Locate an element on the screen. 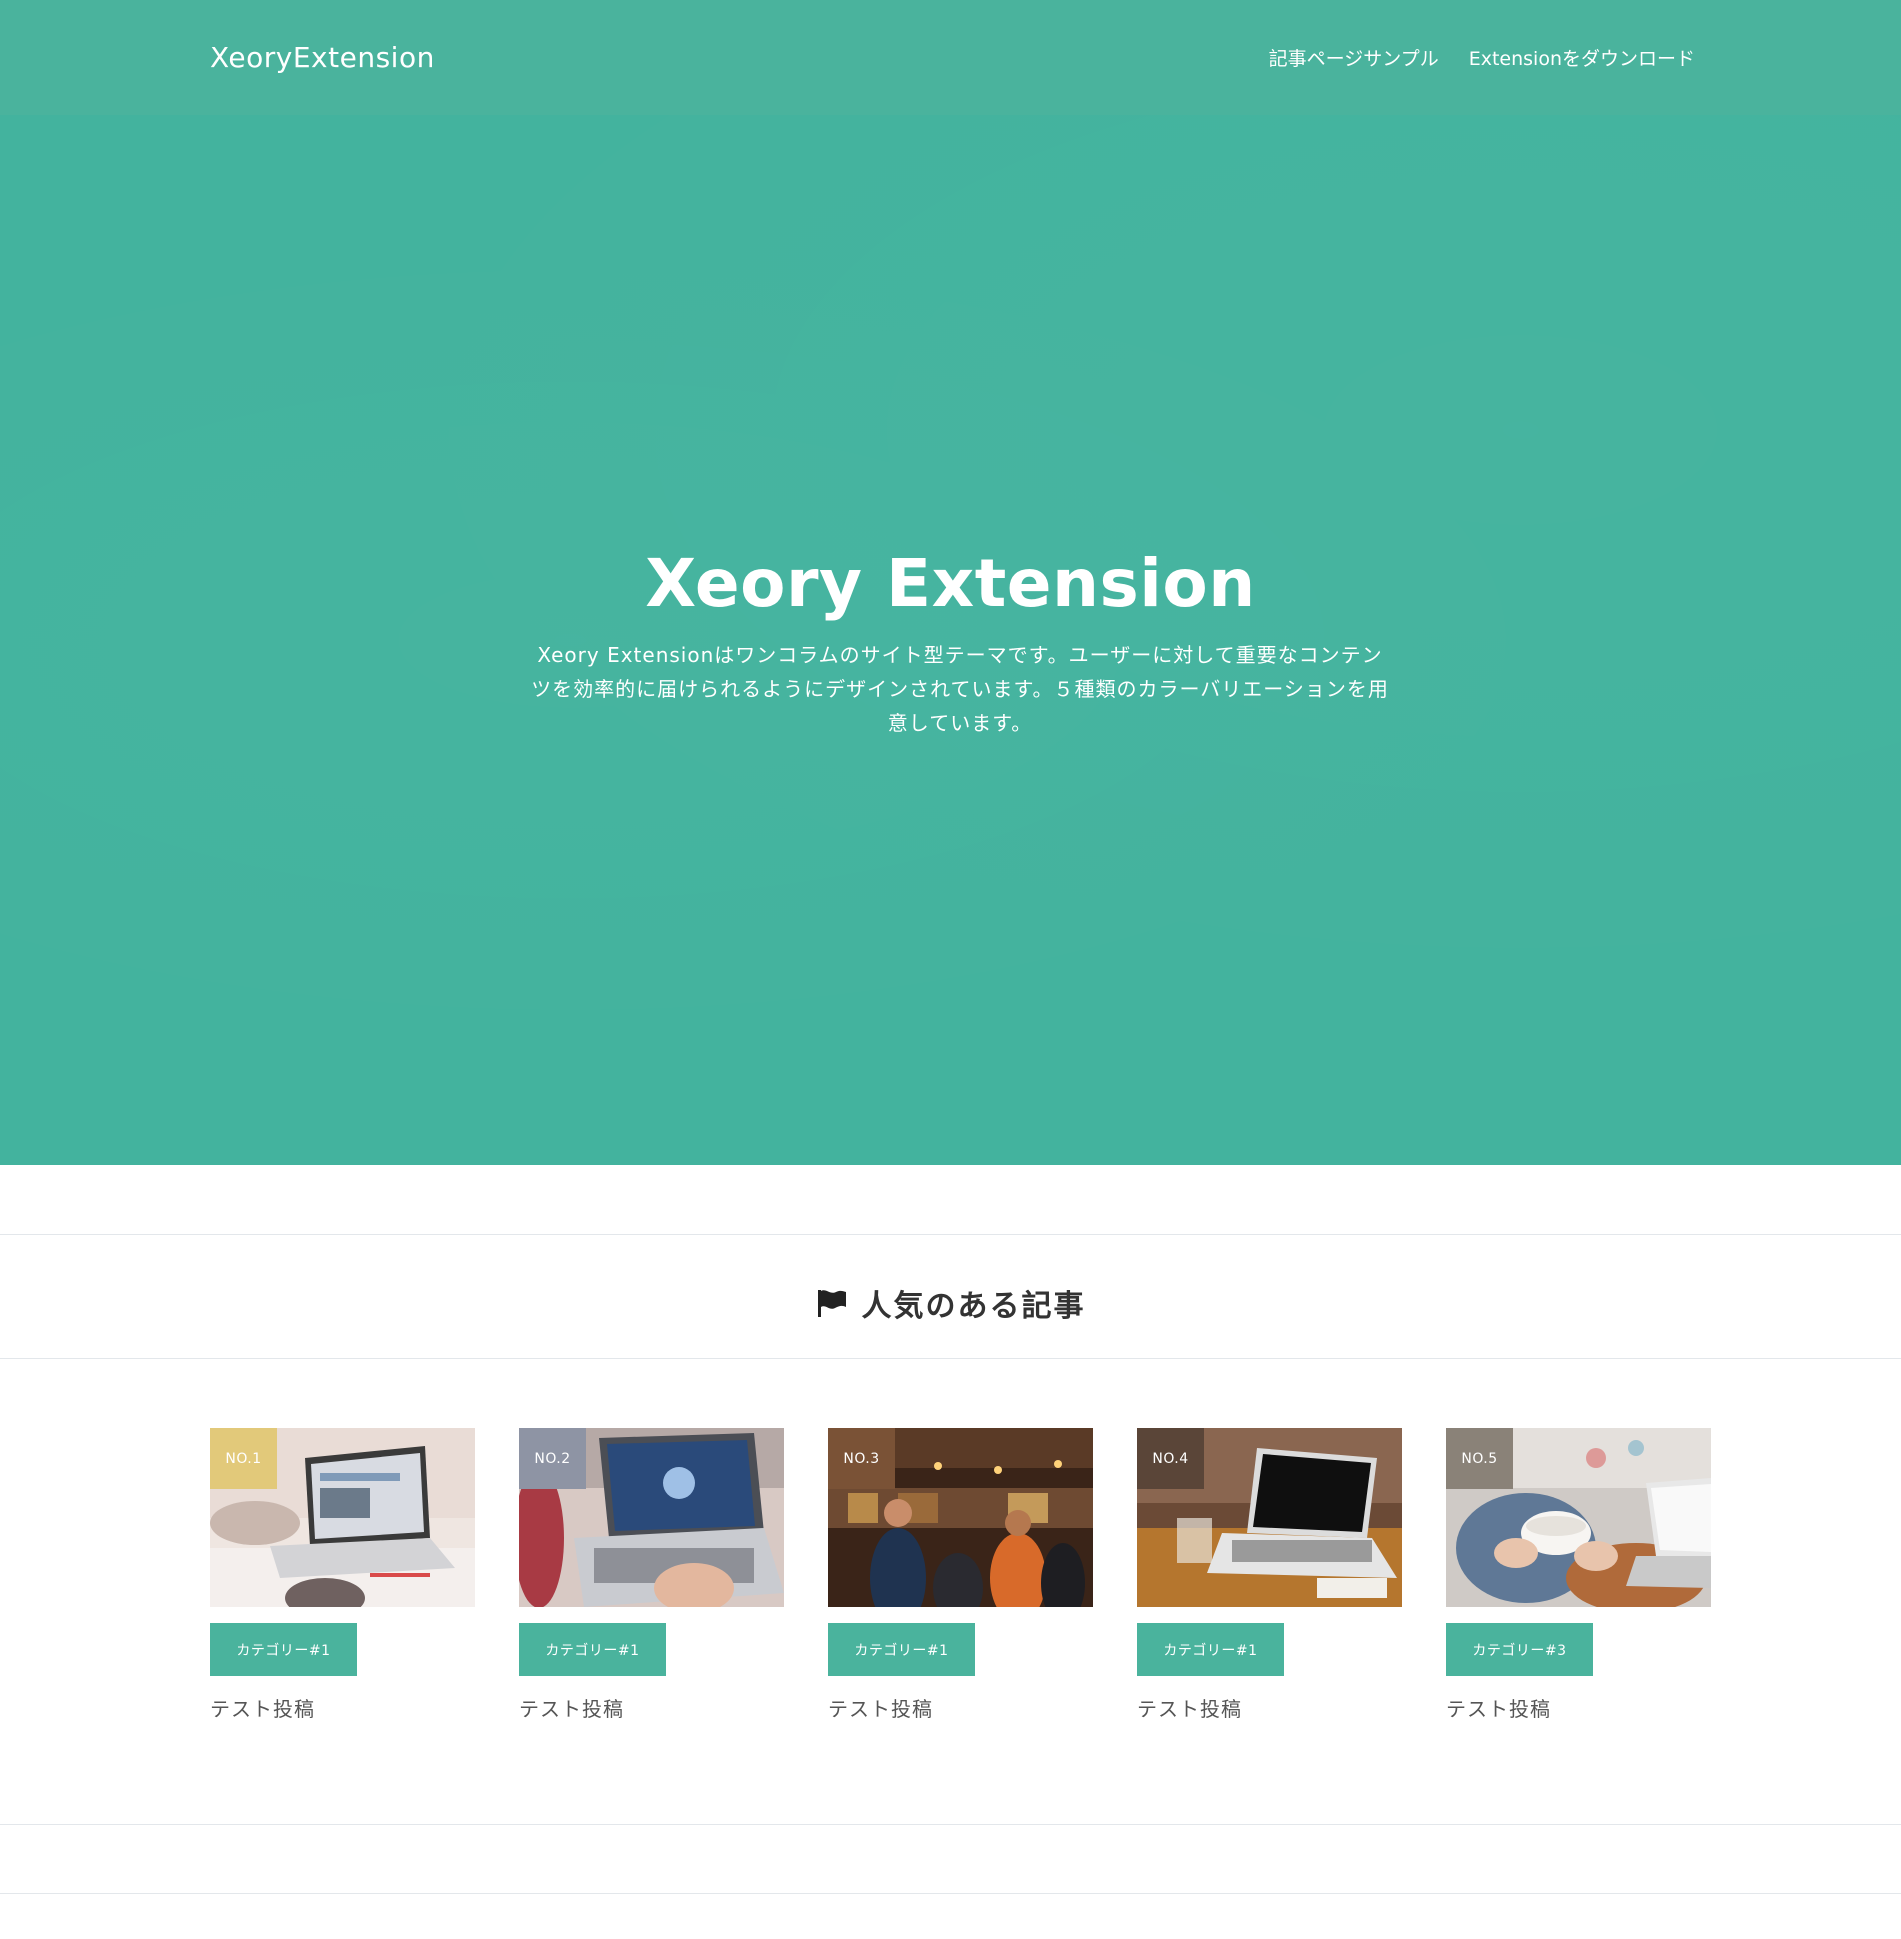  global-nav: 記事ページサンプル Extensionをダウンロード is located at coordinates (1482, 57).